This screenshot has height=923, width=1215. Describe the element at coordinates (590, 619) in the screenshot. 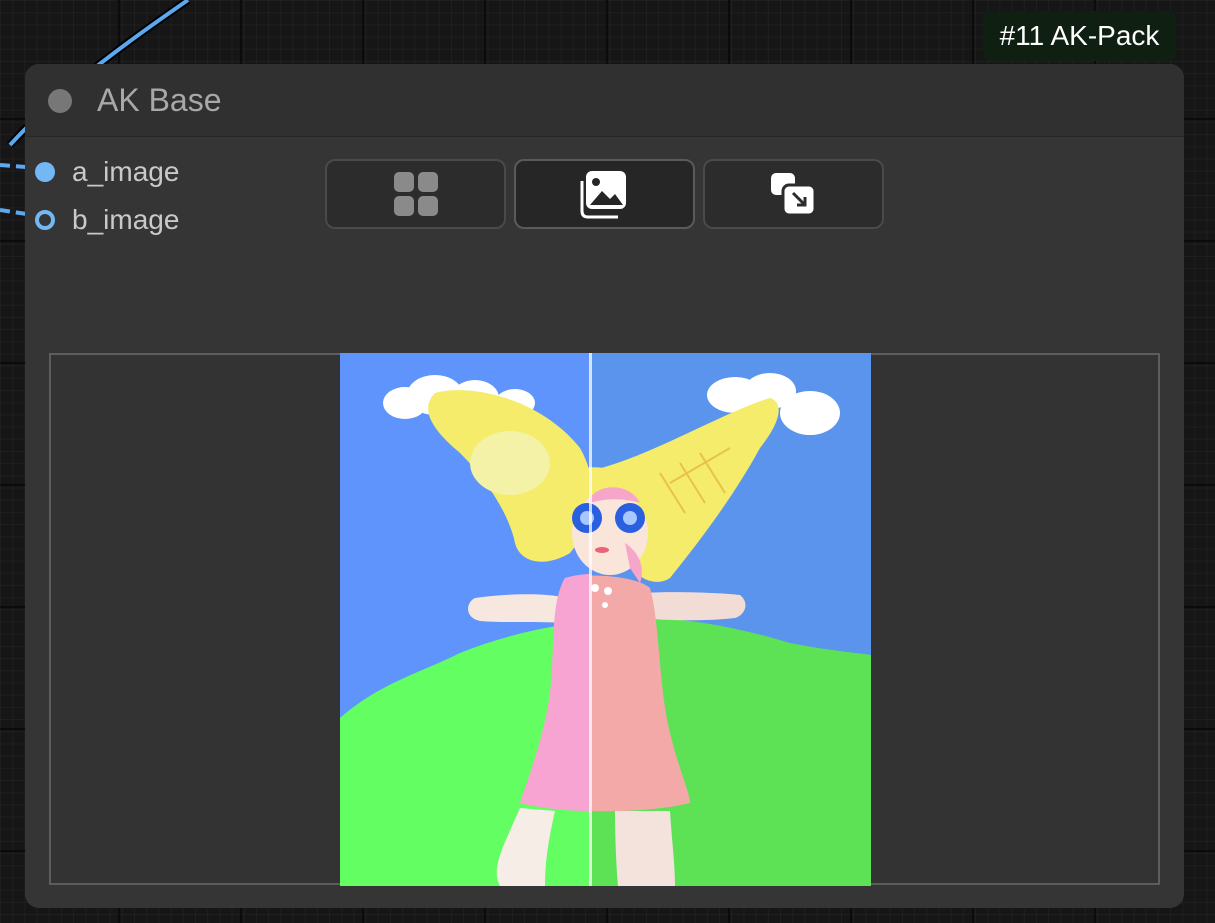

I see `compare-split-handle` at that location.